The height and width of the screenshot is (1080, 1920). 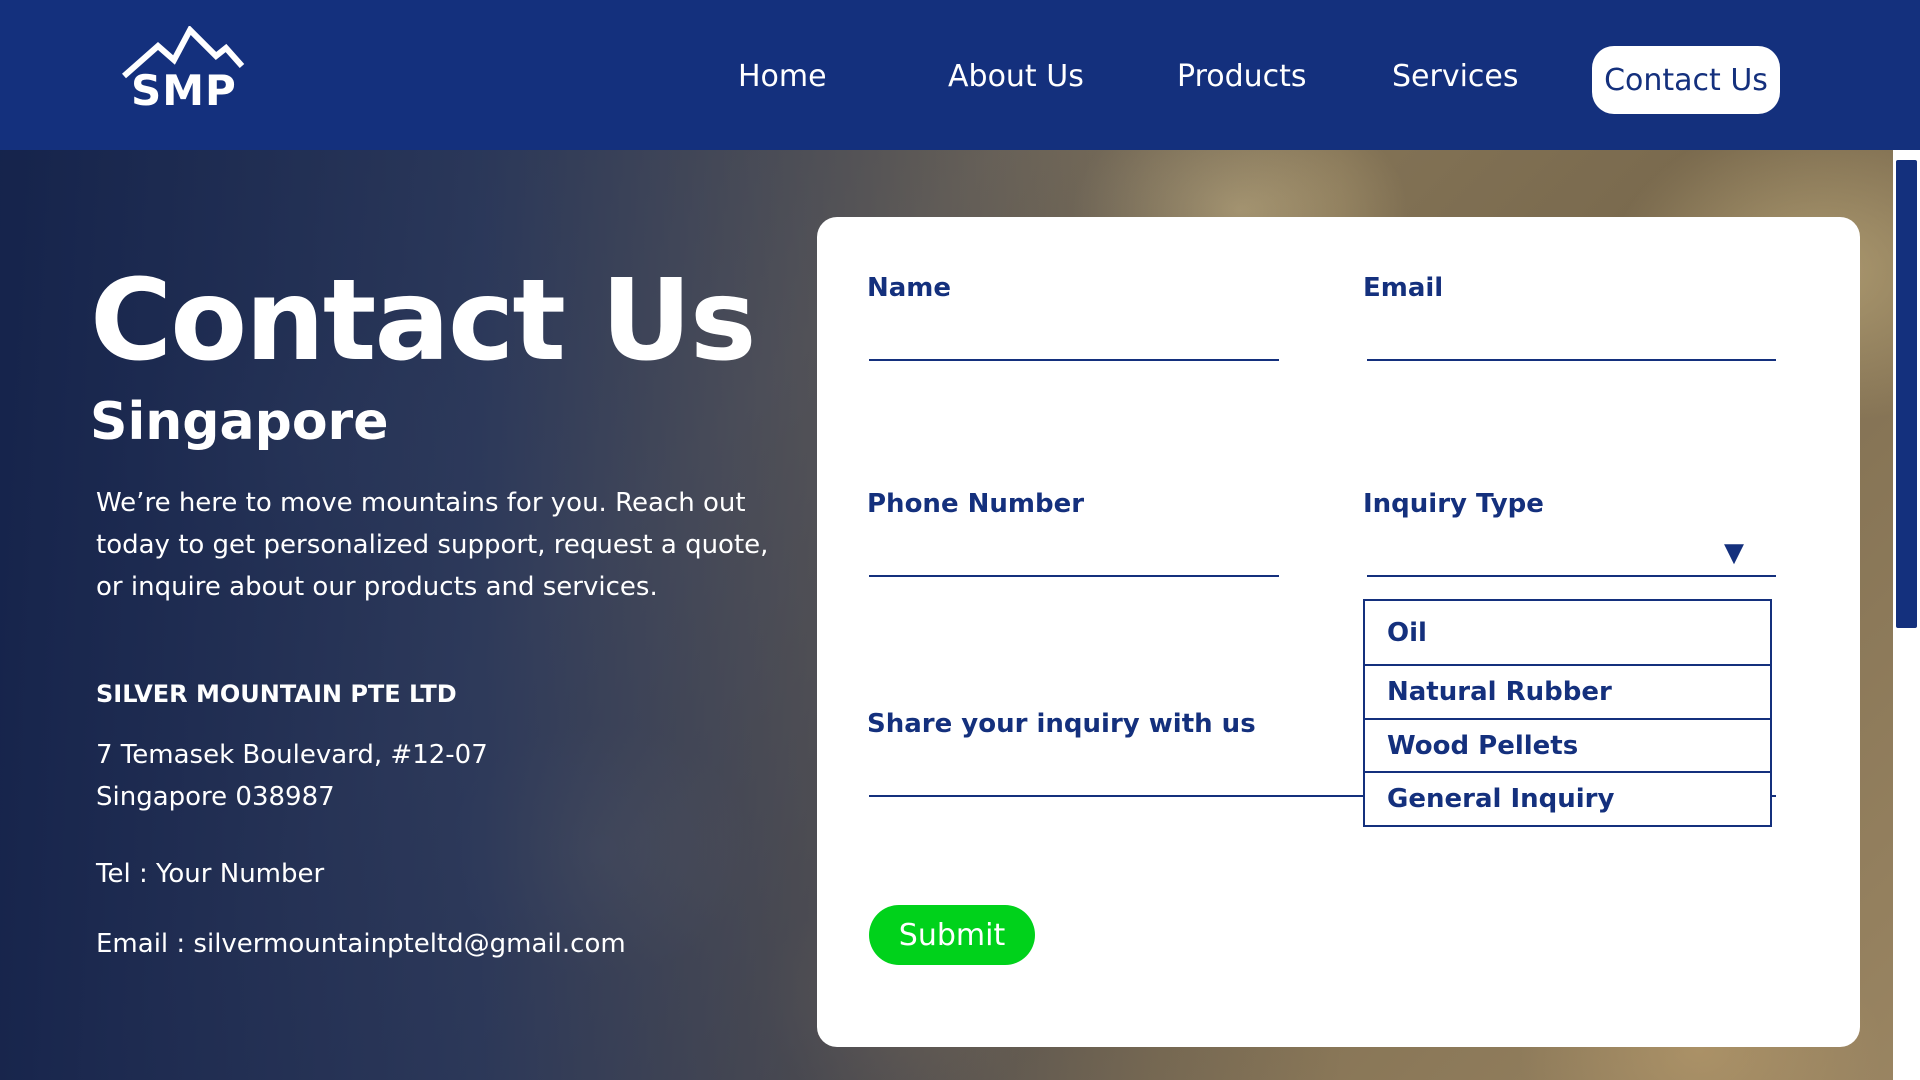 What do you see at coordinates (1455, 77) in the screenshot?
I see `nav-services: Services` at bounding box center [1455, 77].